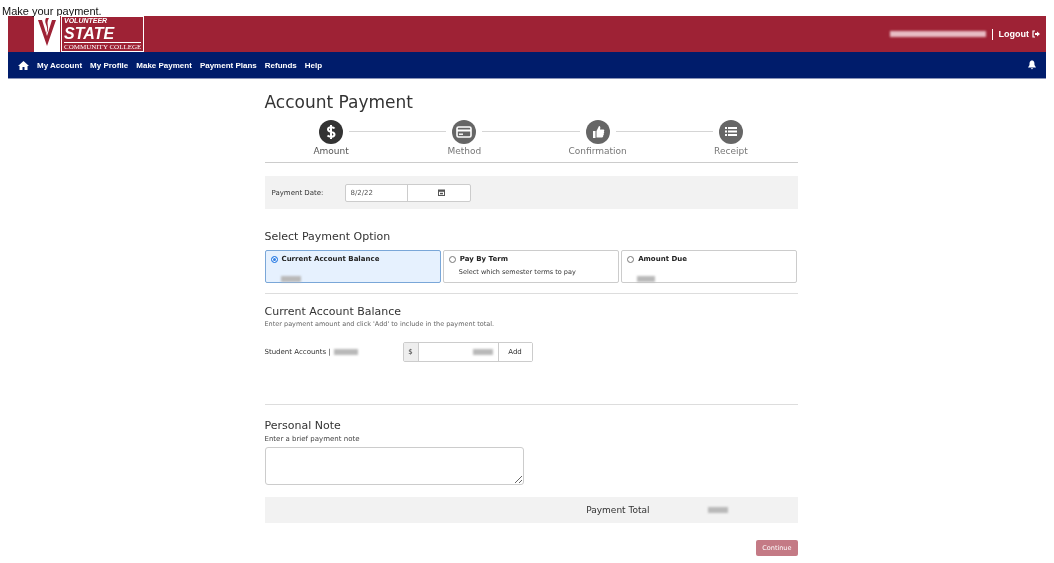 The image size is (1054, 563). Describe the element at coordinates (618, 510) in the screenshot. I see `total-label: Payment Total` at that location.